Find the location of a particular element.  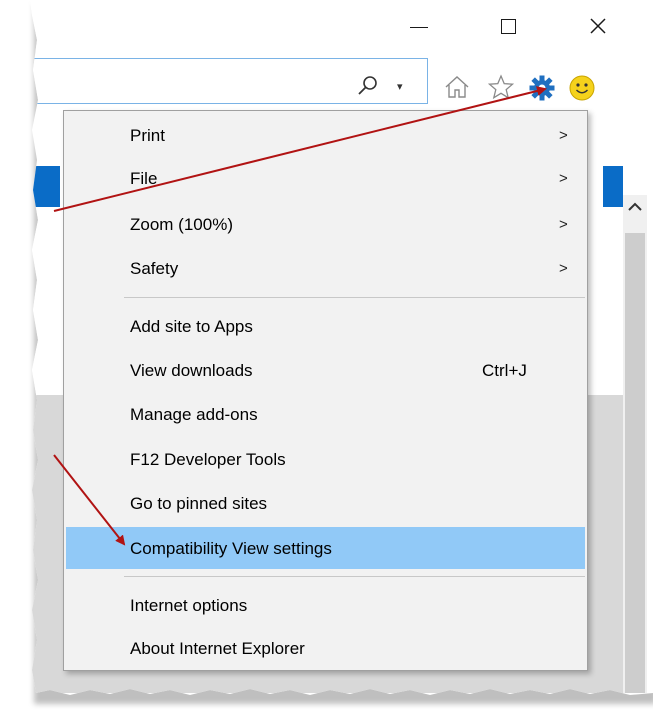

menu-item-internet-options: Internet options is located at coordinates (325, 606).